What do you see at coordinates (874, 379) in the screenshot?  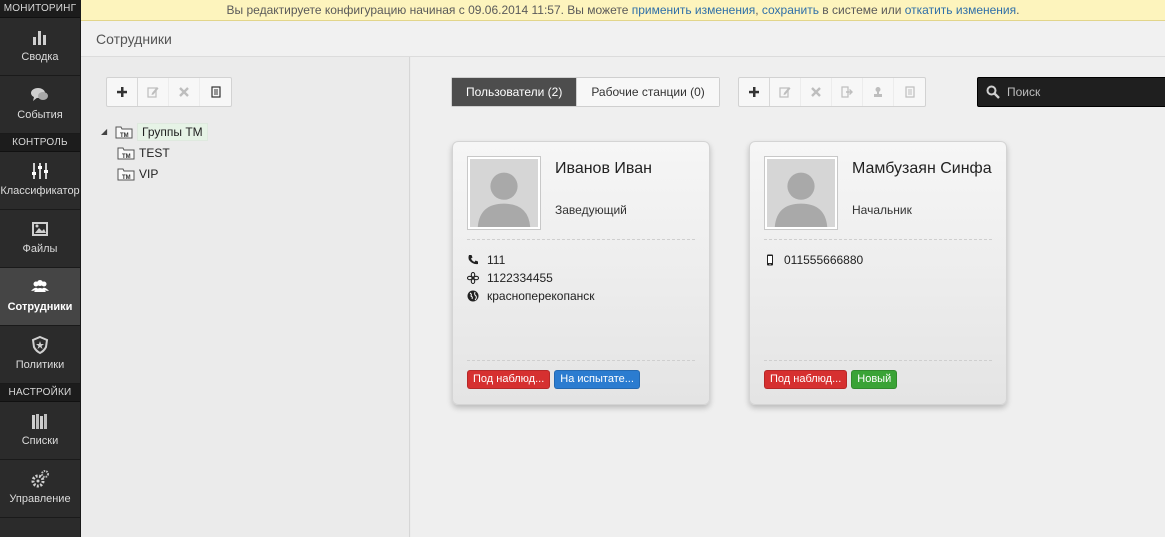 I see `status-badge: Новый` at bounding box center [874, 379].